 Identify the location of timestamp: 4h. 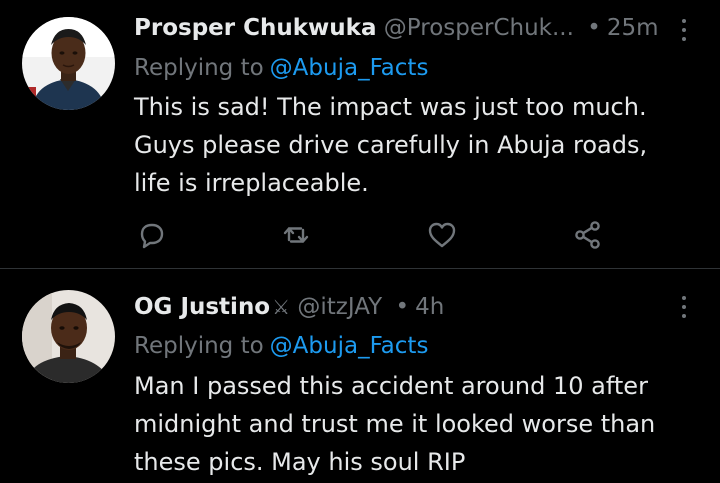
(429, 307).